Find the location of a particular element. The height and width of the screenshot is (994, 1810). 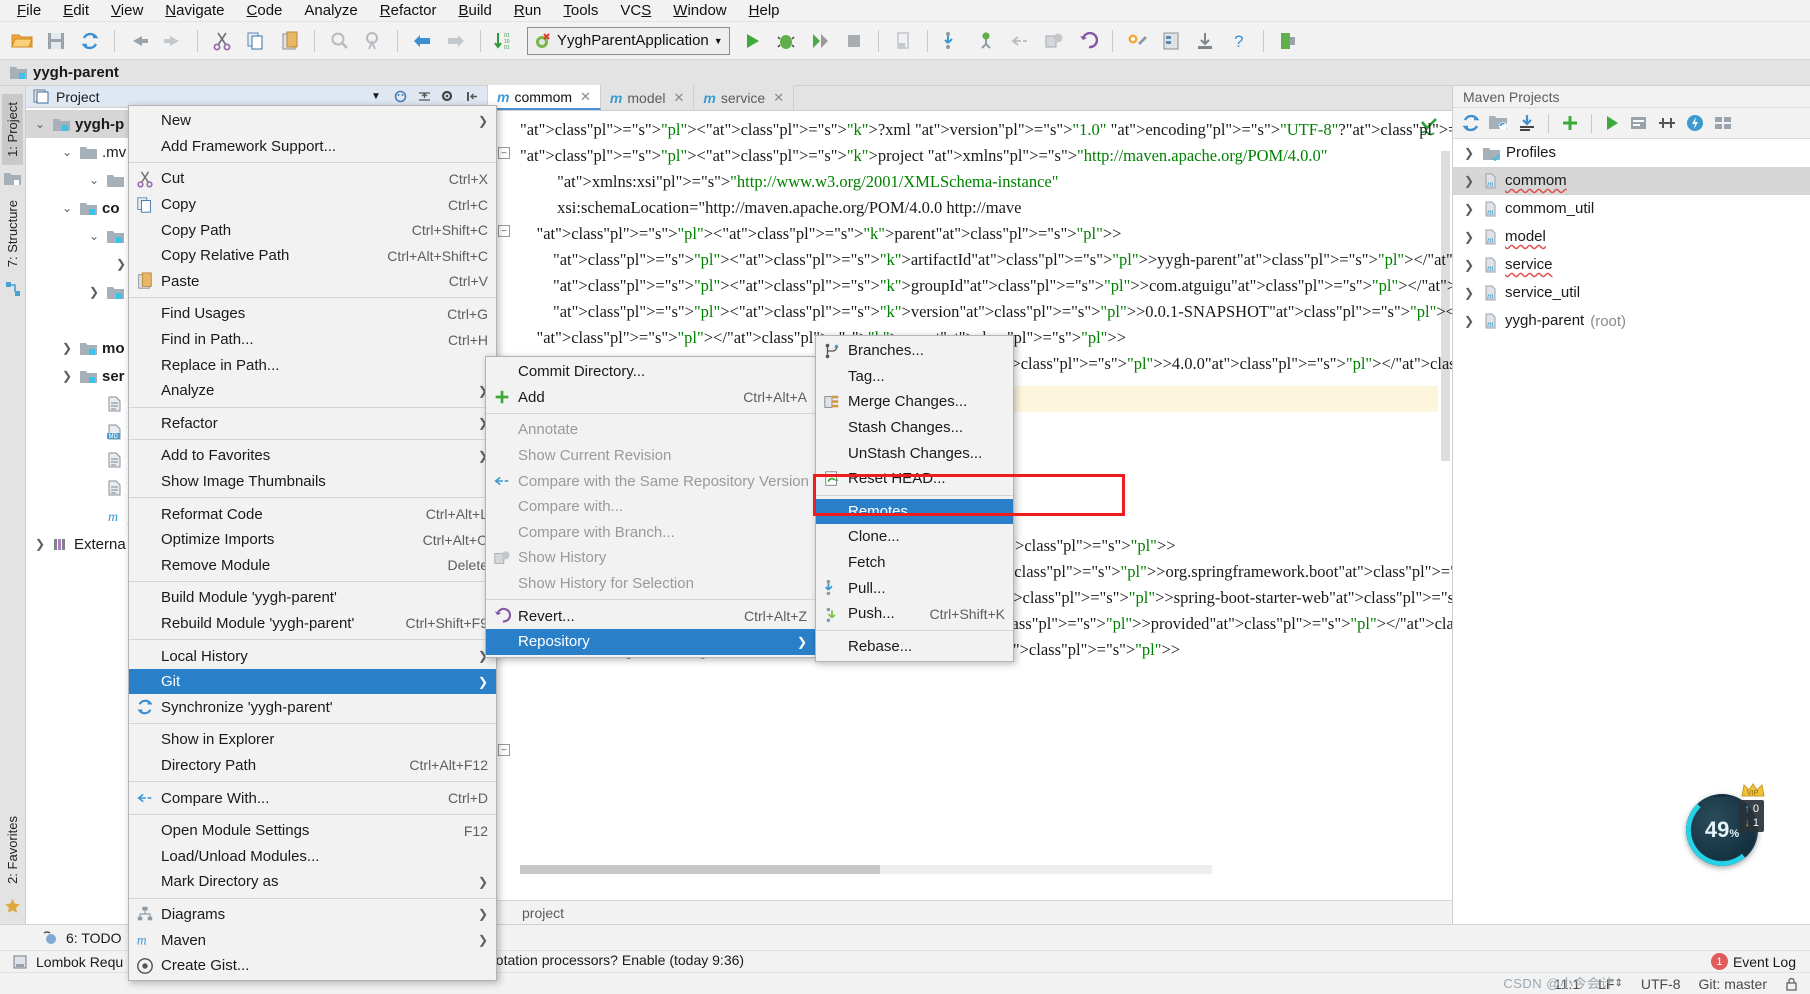

menu-help: Help is located at coordinates (764, 11).